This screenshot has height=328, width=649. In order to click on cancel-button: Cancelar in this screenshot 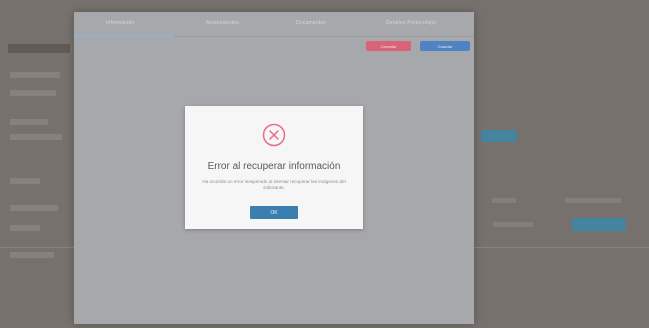, I will do `click(388, 46)`.